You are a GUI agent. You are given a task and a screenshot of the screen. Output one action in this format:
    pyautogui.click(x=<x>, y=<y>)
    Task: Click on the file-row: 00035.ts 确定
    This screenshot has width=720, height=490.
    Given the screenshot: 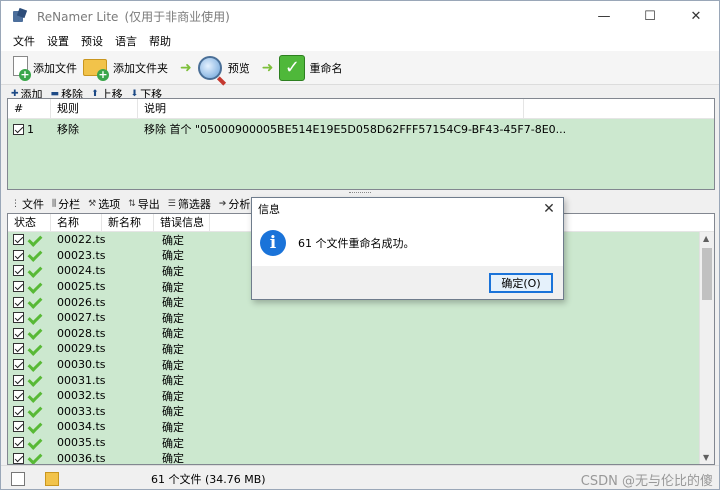 What is the action you would take?
    pyautogui.click(x=361, y=442)
    